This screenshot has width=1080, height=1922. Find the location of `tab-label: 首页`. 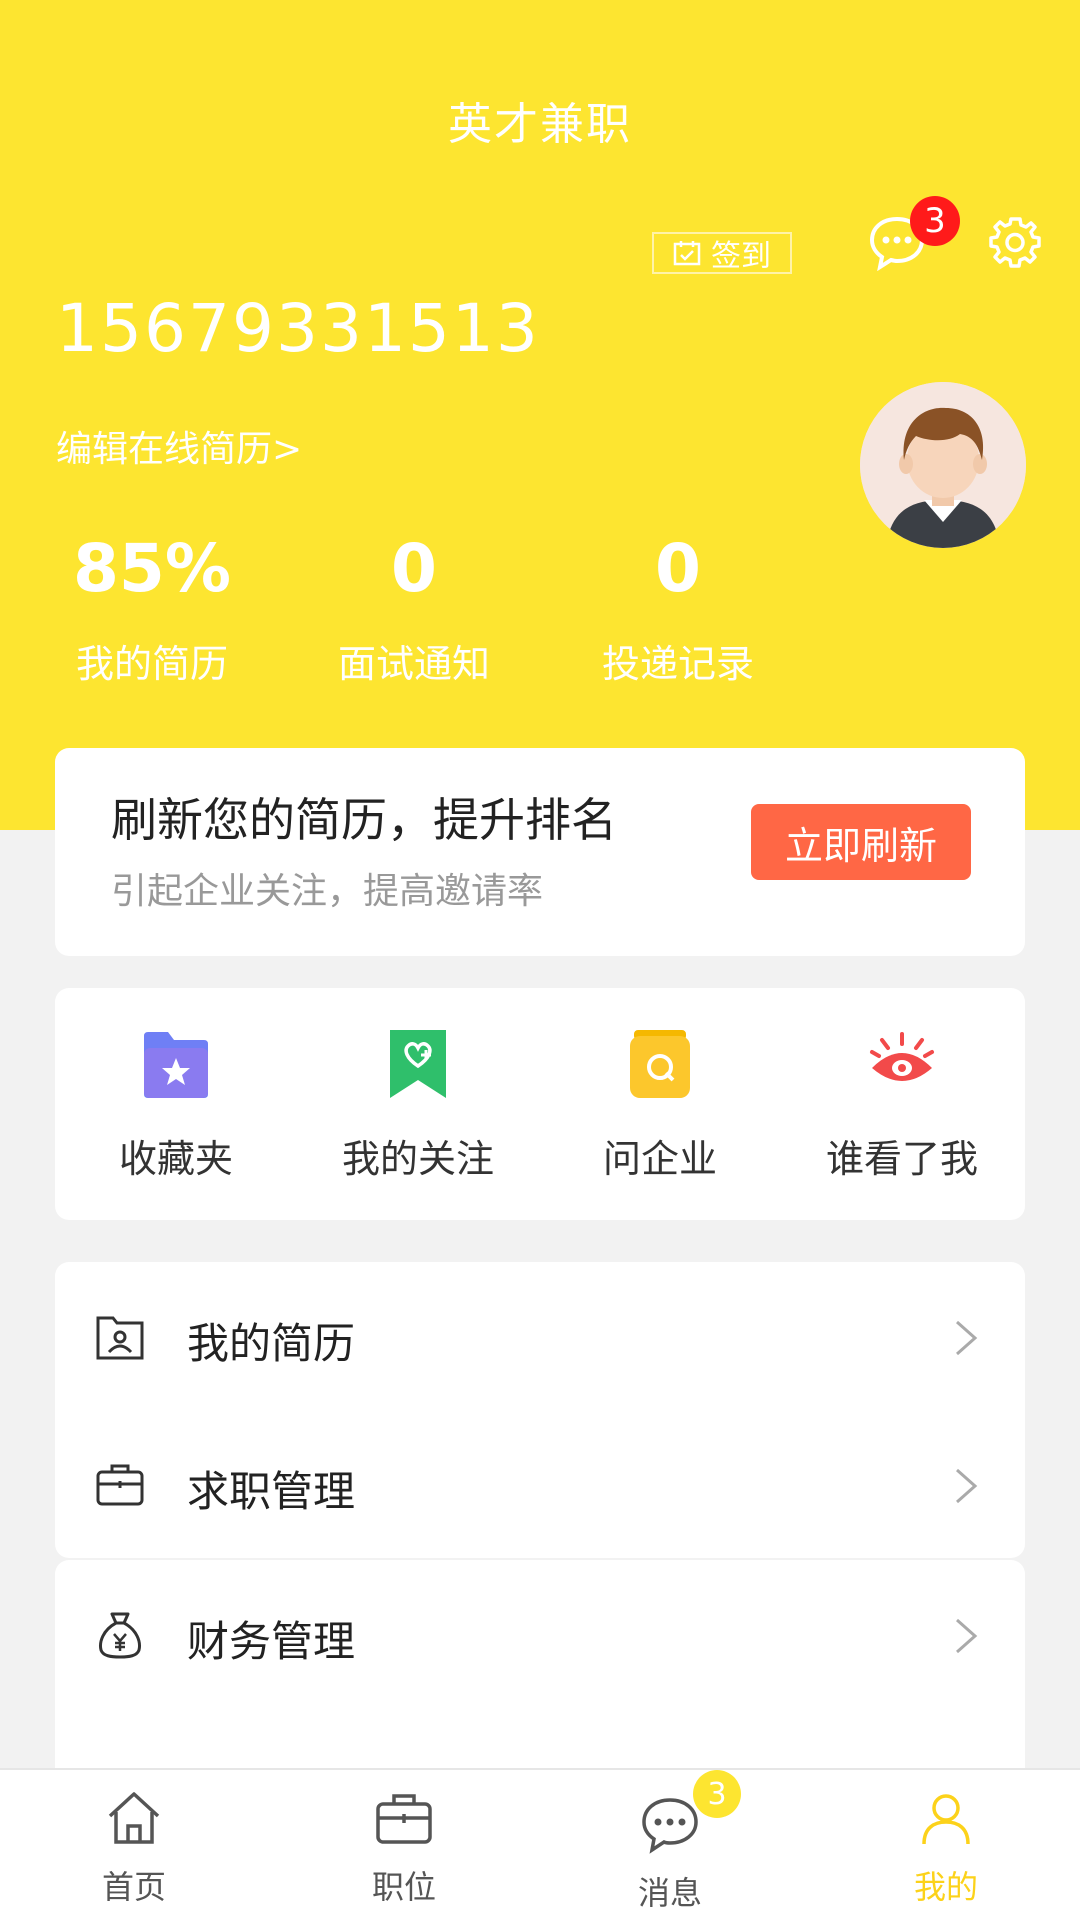

tab-label: 首页 is located at coordinates (133, 1887).